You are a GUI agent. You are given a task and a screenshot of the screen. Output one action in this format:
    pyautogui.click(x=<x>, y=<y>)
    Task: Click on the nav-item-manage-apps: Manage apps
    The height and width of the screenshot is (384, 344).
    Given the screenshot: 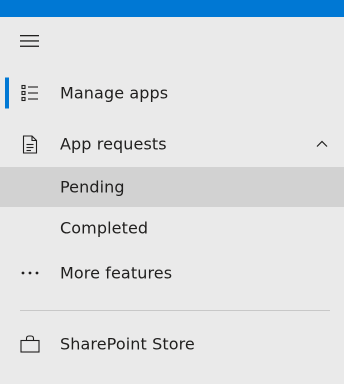 What is the action you would take?
    pyautogui.click(x=172, y=93)
    